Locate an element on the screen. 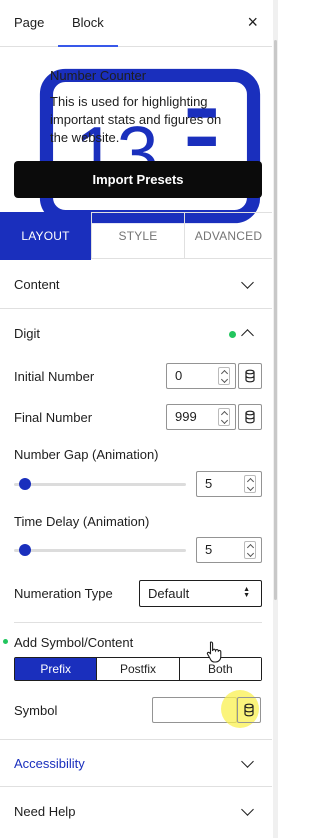 This screenshot has height=838, width=320. symbol-label: Symbol is located at coordinates (36, 710).